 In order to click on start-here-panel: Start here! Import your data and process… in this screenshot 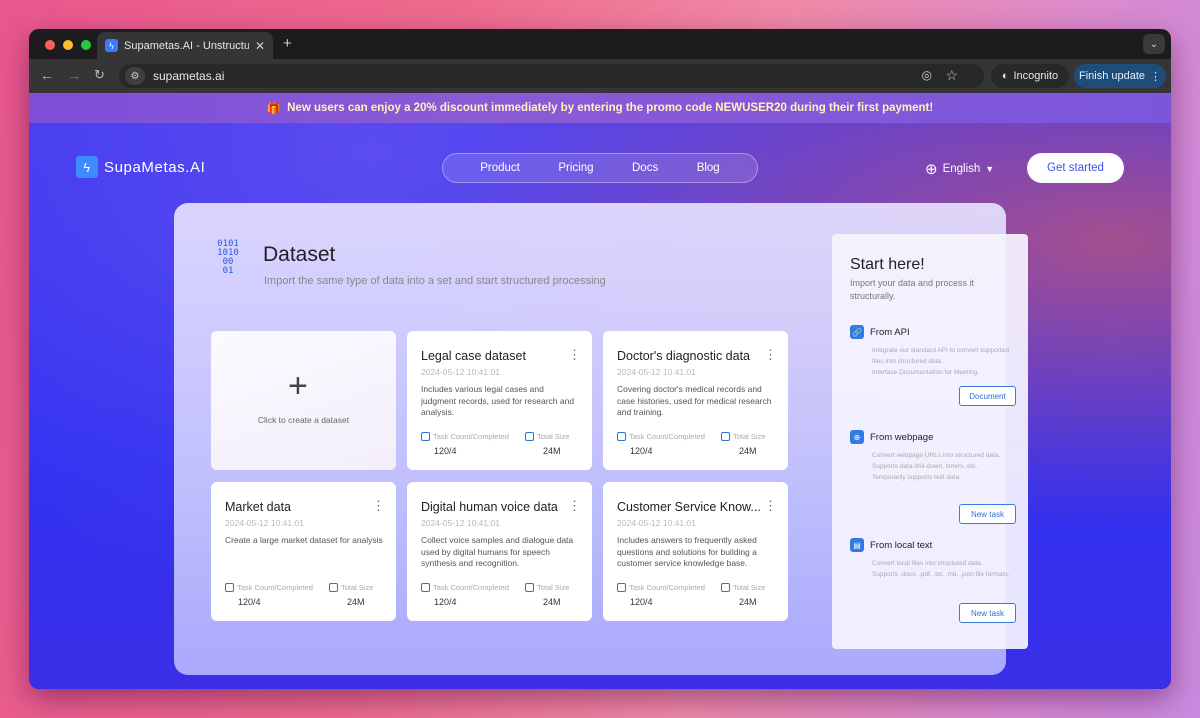, I will do `click(930, 441)`.